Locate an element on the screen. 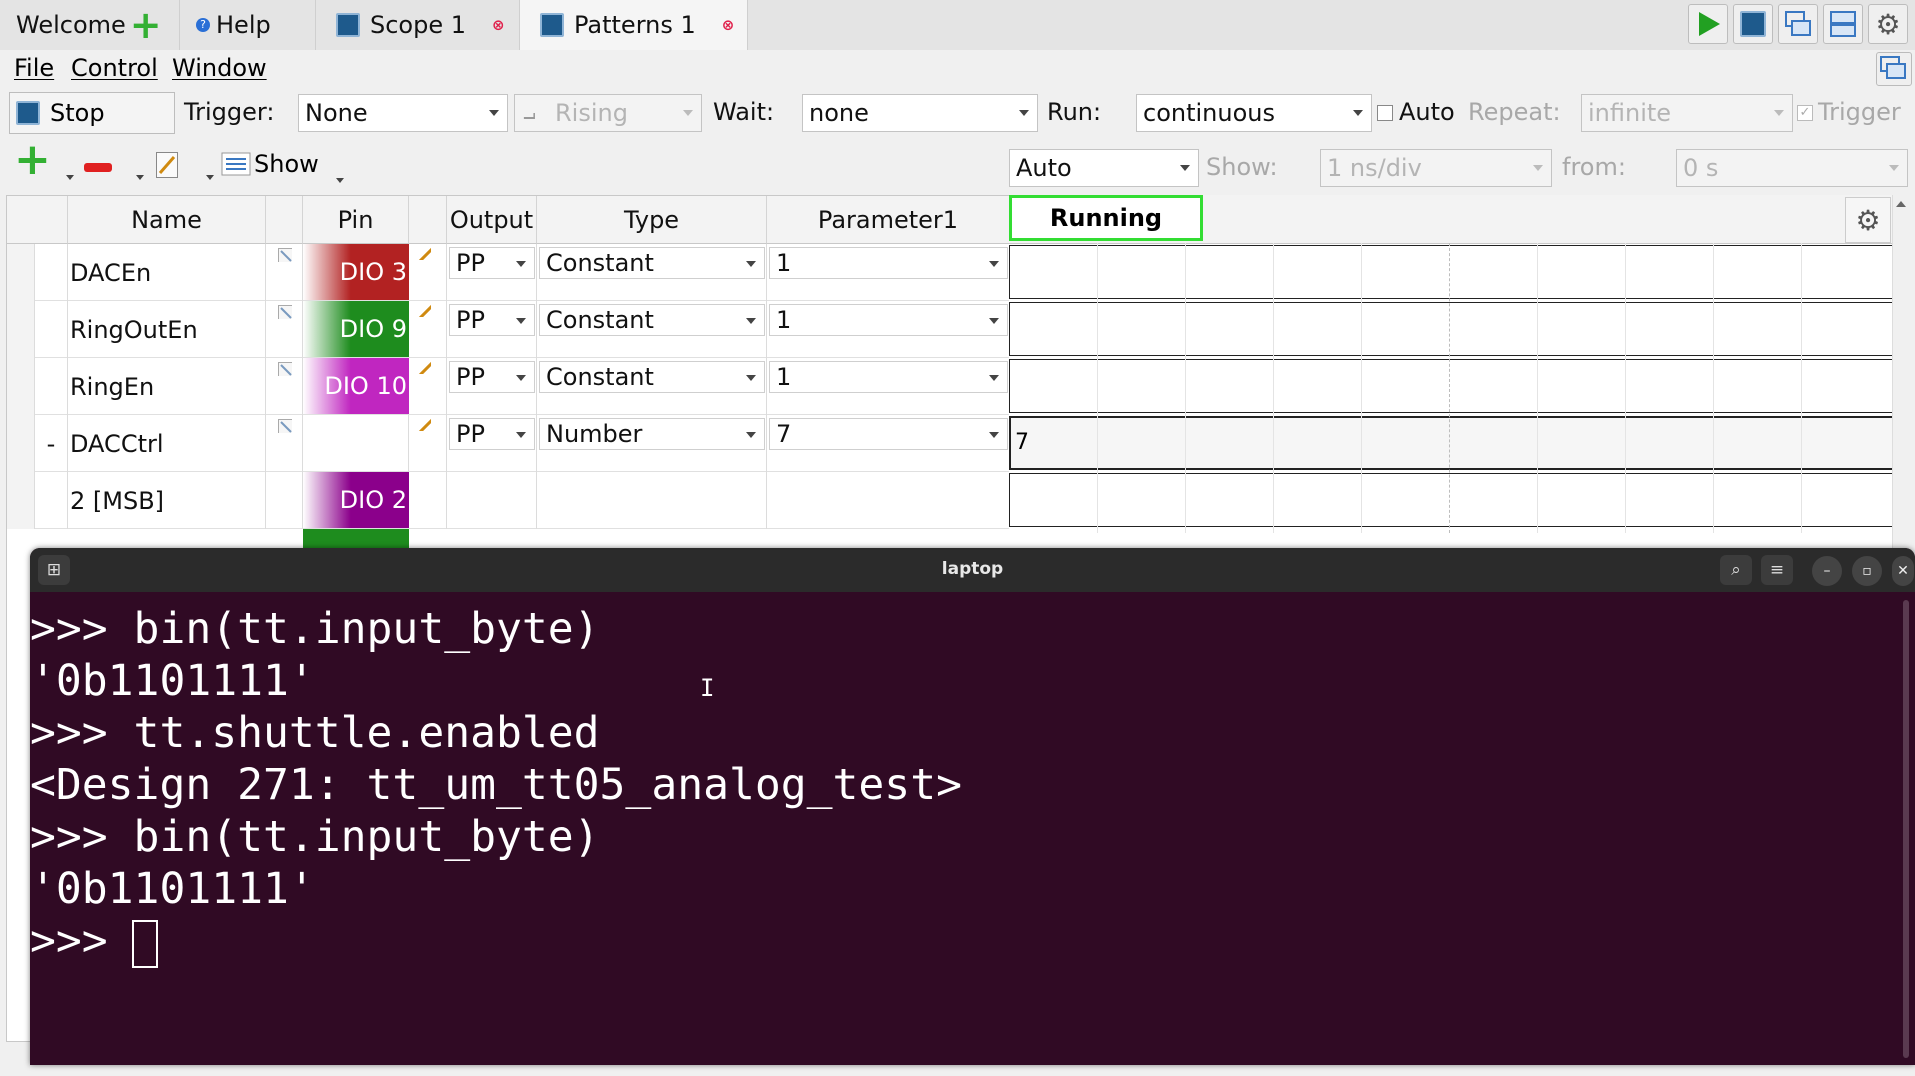 The width and height of the screenshot is (1915, 1076). table-row: DACEn DIO 3 PP Constant 1 is located at coordinates (508, 272).